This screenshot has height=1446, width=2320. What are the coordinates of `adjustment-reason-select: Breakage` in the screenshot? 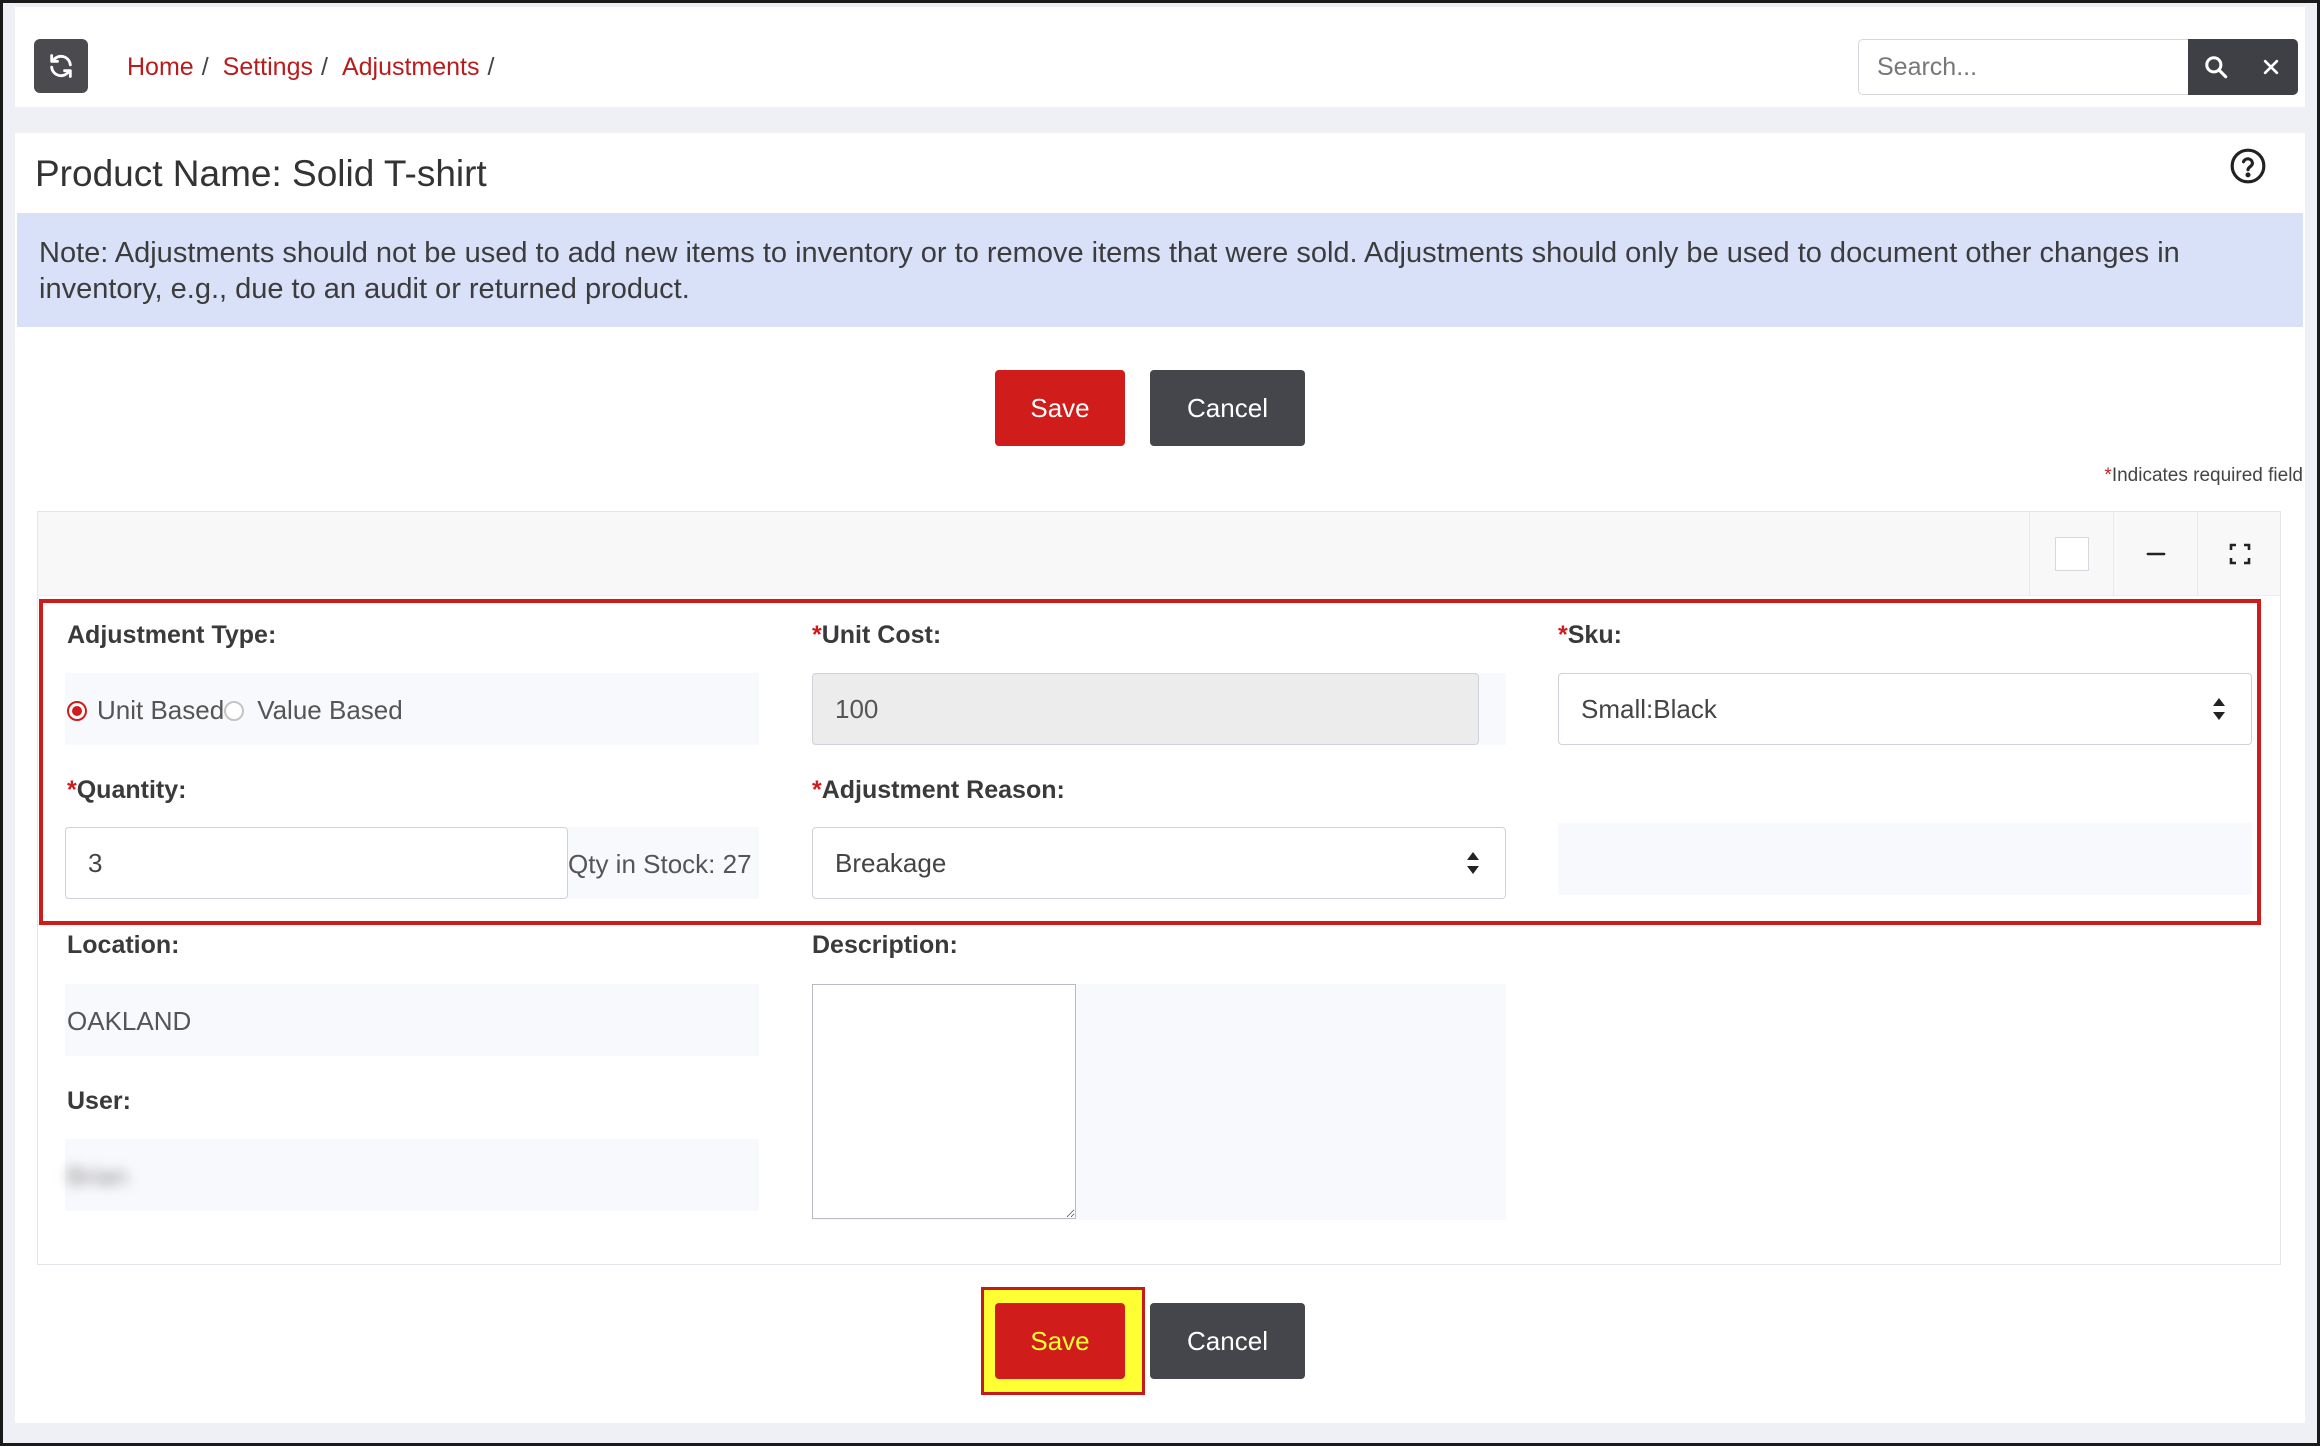 It's located at (1159, 863).